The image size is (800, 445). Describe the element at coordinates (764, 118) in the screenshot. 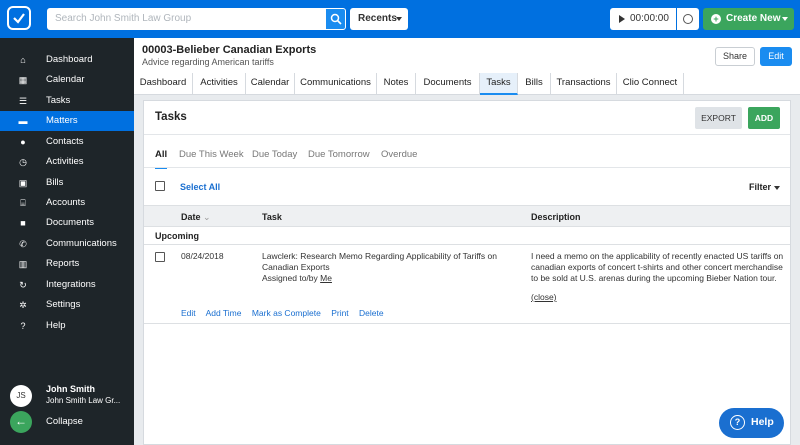

I see `add-button: ADD` at that location.